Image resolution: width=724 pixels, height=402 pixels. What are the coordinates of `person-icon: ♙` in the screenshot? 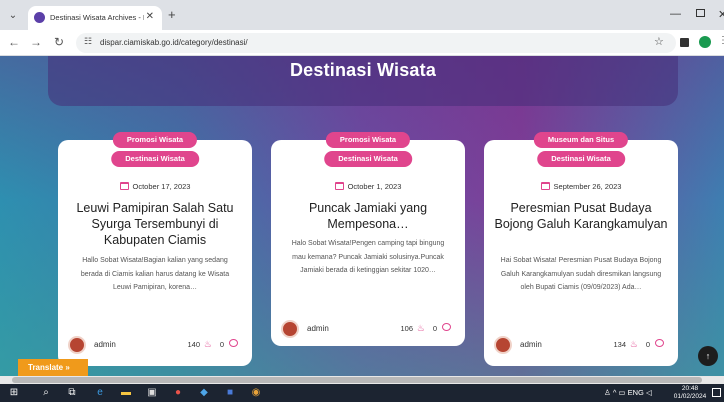 It's located at (607, 392).